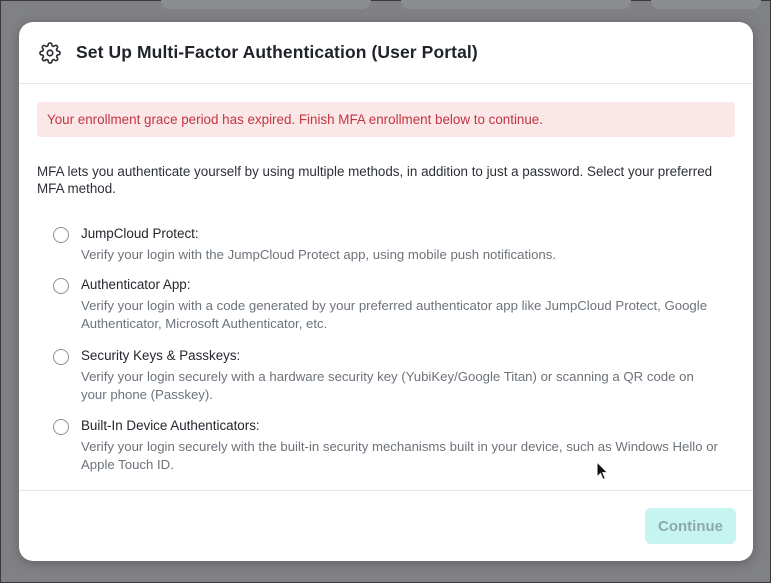 This screenshot has height=583, width=771. I want to click on method-label: Security Keys & Passkeys:, so click(161, 355).